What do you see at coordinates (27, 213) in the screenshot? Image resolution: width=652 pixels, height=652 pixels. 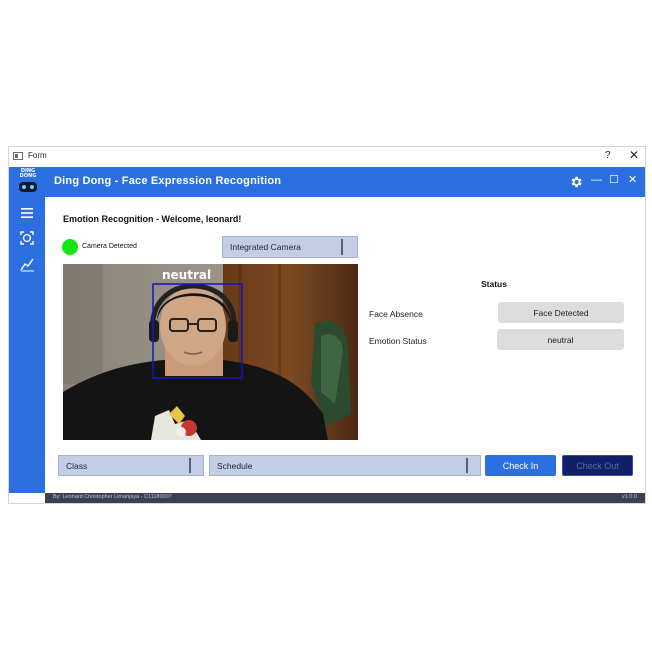 I see `menu-icon` at bounding box center [27, 213].